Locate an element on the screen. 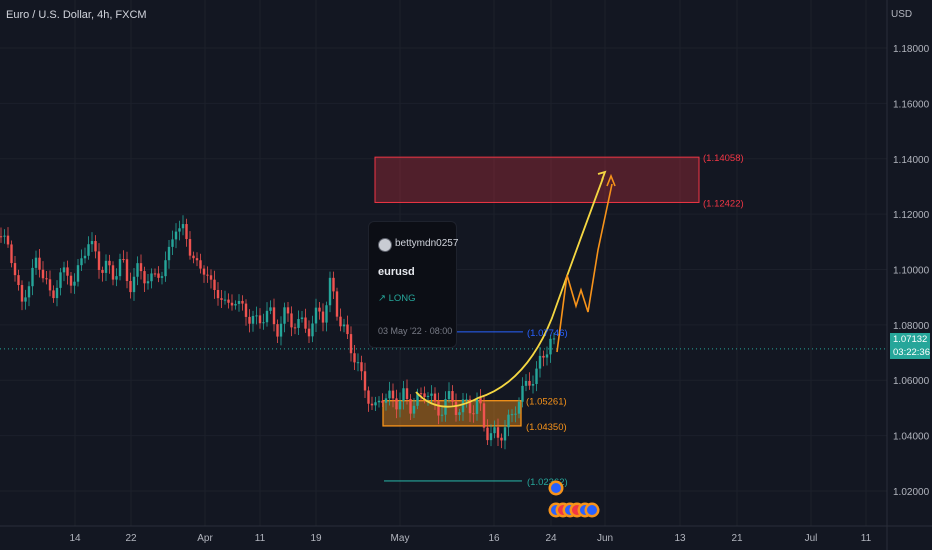  price-tick-label: 1.14000 is located at coordinates (911, 160).